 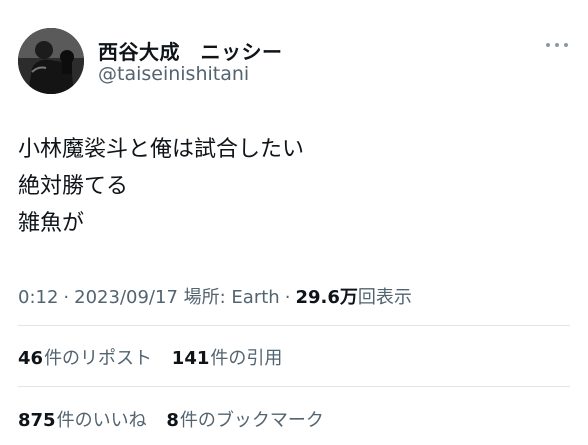 I want to click on tweet-metadata: 0:12 · 2023/09/17 場所: Earth · 29.6万回表示, so click(x=215, y=296).